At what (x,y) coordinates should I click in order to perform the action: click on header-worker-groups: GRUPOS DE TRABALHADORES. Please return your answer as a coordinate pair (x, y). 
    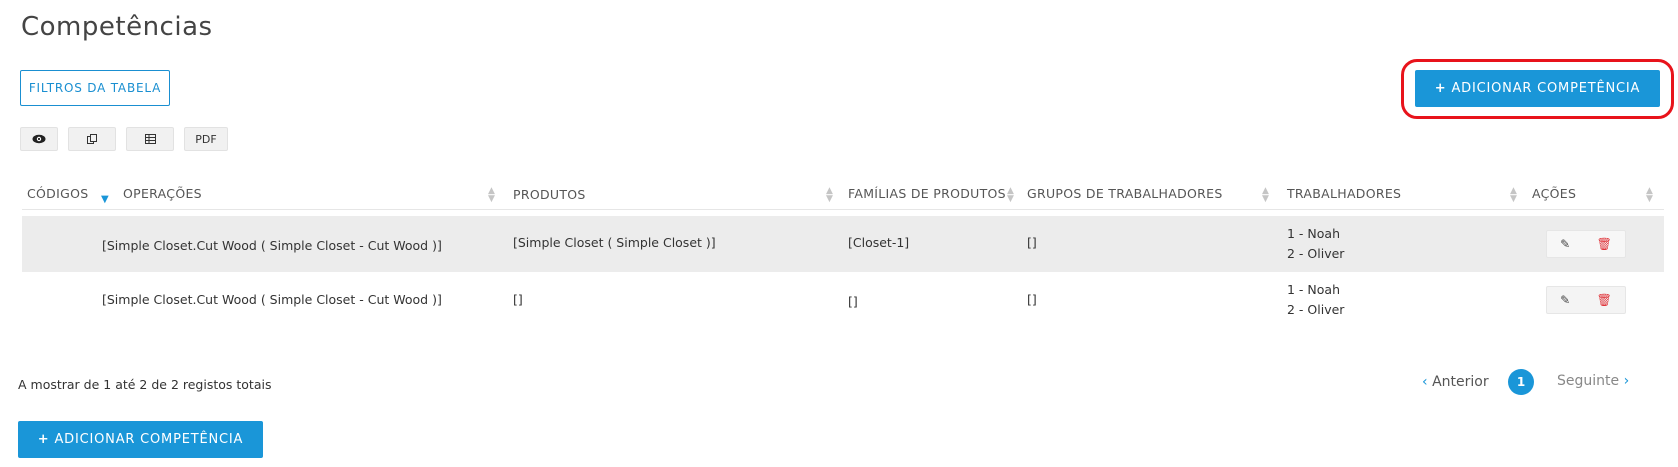
    Looking at the image, I should click on (1125, 193).